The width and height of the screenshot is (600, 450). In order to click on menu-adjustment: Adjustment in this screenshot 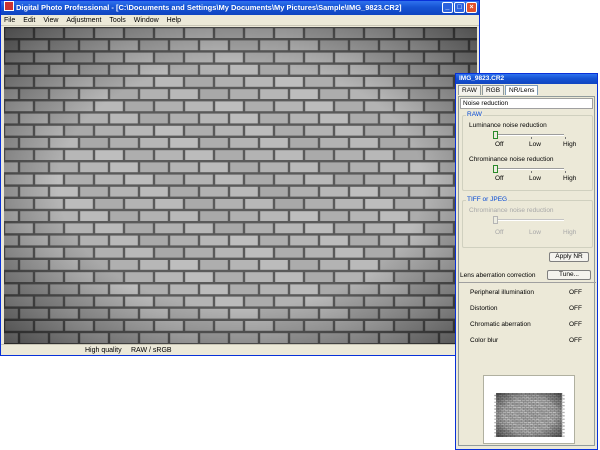, I will do `click(83, 20)`.